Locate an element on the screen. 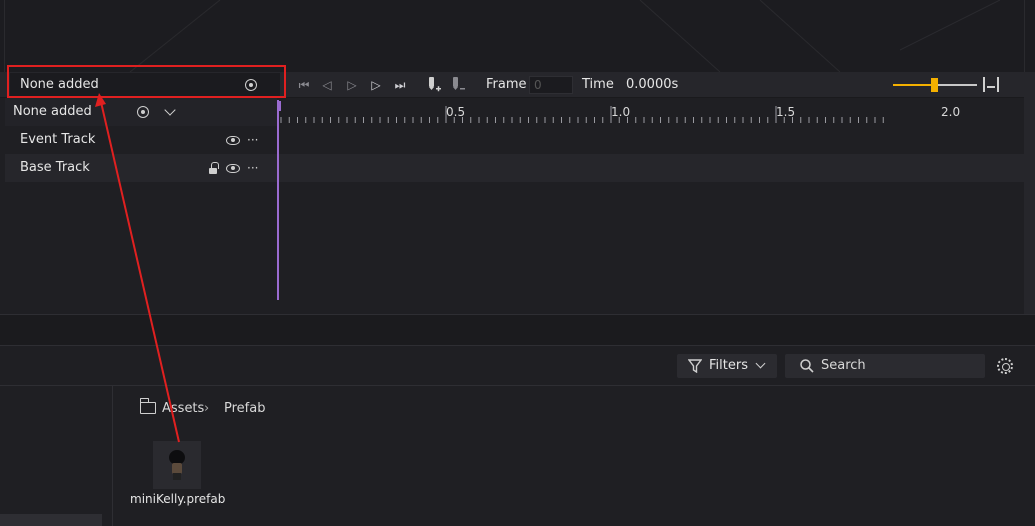 Image resolution: width=1035 pixels, height=526 pixels. remove-keyframe-icon is located at coordinates (458, 85).